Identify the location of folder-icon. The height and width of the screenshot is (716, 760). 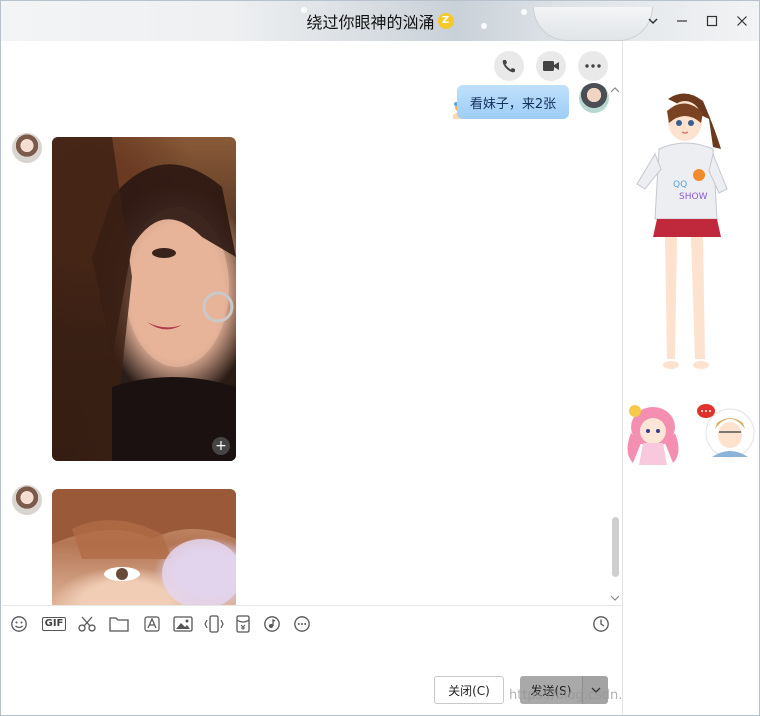
(119, 624).